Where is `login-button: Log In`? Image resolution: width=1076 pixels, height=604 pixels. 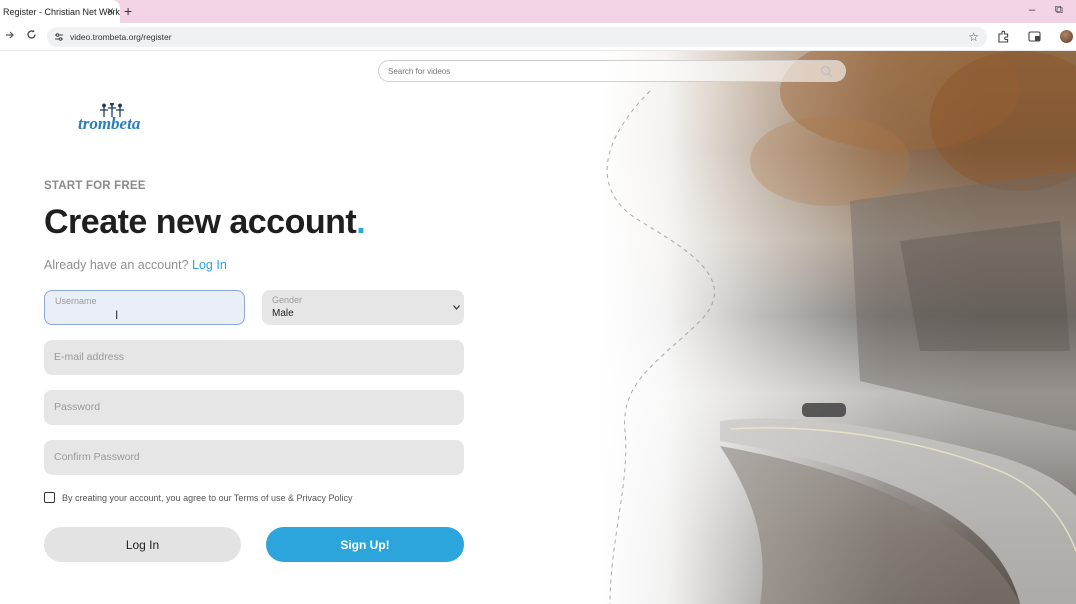 login-button: Log In is located at coordinates (142, 544).